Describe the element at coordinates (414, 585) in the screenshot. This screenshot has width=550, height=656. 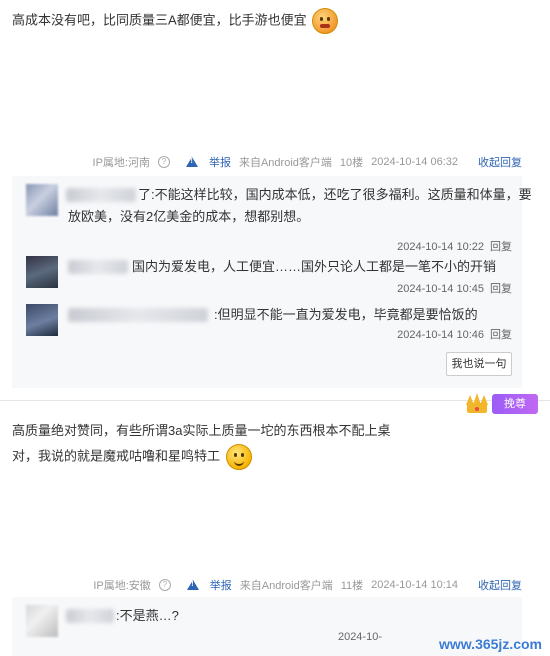
I see `post-time: 2024-10-14 10:14` at that location.